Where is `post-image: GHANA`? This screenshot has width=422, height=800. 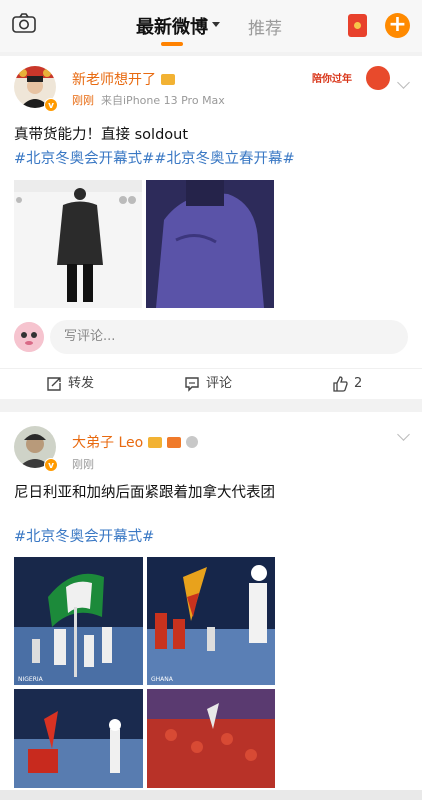 post-image: GHANA is located at coordinates (211, 621).